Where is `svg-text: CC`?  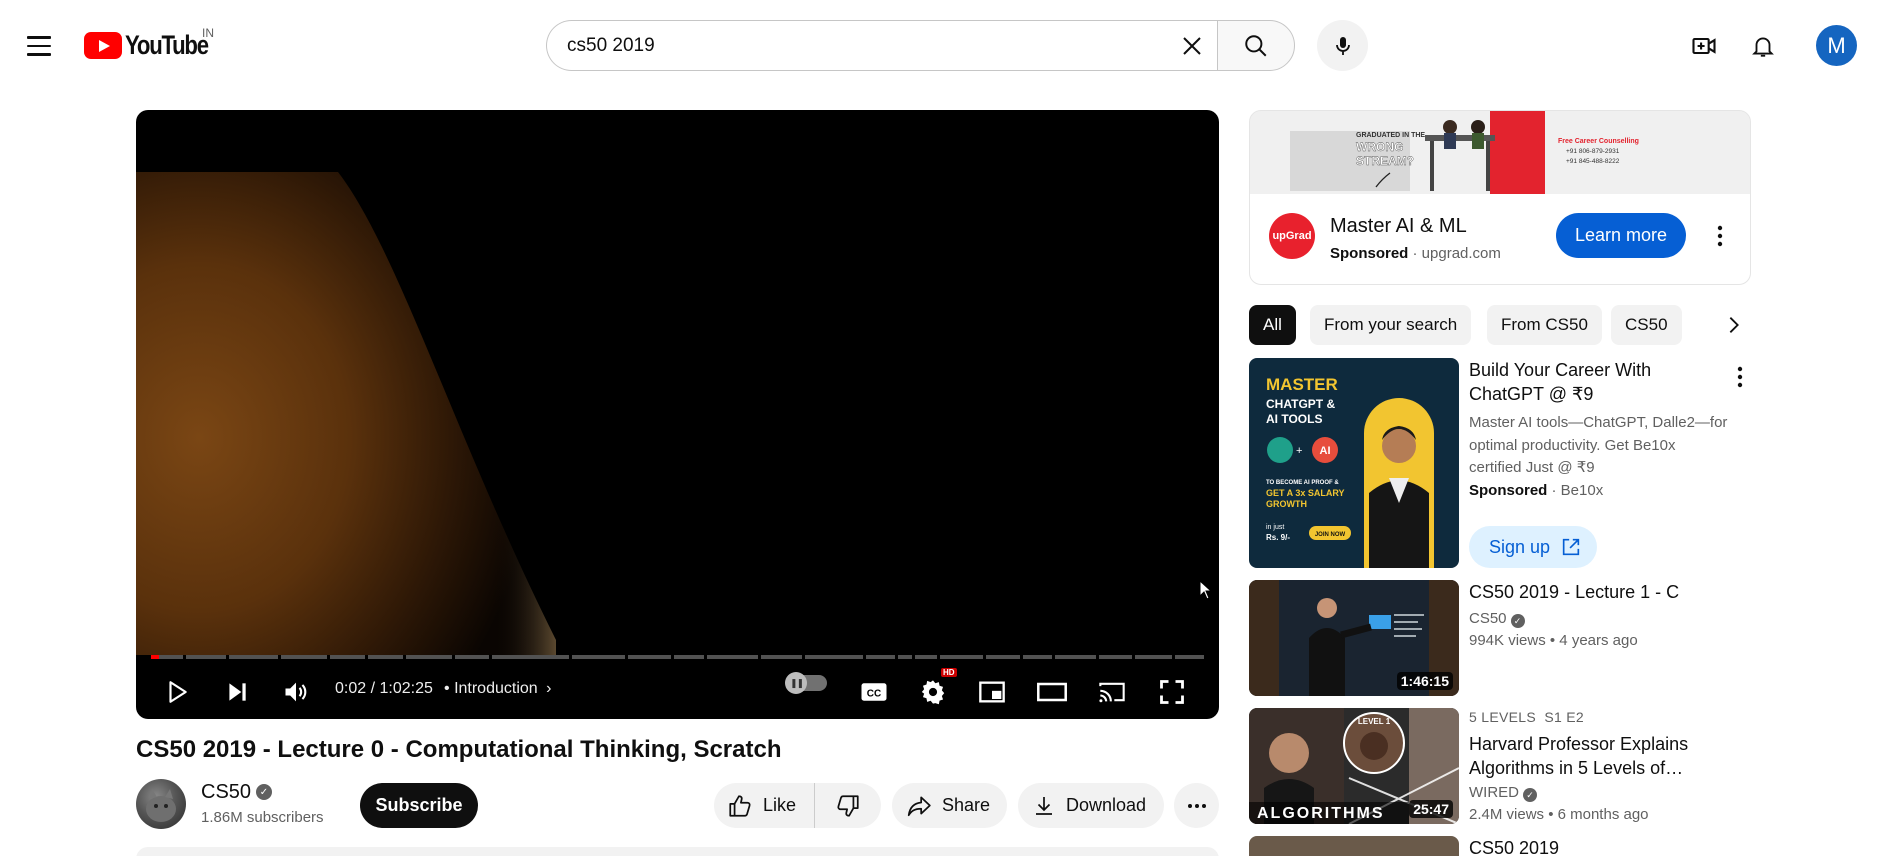
svg-text: CC is located at coordinates (874, 693).